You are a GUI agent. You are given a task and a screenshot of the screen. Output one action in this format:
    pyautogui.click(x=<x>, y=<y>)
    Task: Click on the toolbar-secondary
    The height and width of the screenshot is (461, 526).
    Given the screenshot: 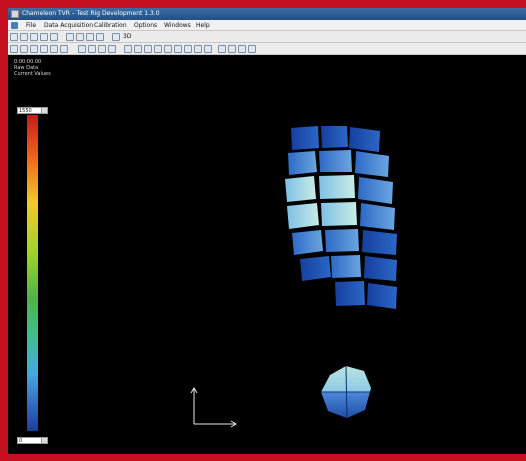 What is the action you would take?
    pyautogui.click(x=267, y=49)
    